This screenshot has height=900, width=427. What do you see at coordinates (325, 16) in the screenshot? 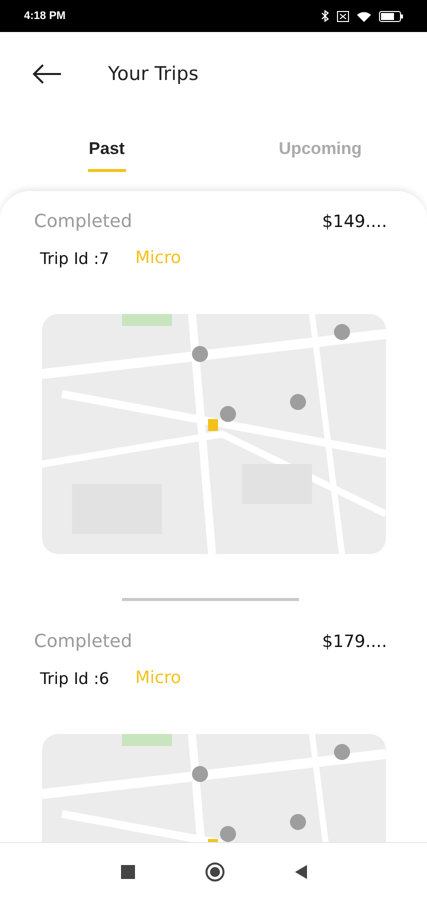
I see `bluetooth-icon` at bounding box center [325, 16].